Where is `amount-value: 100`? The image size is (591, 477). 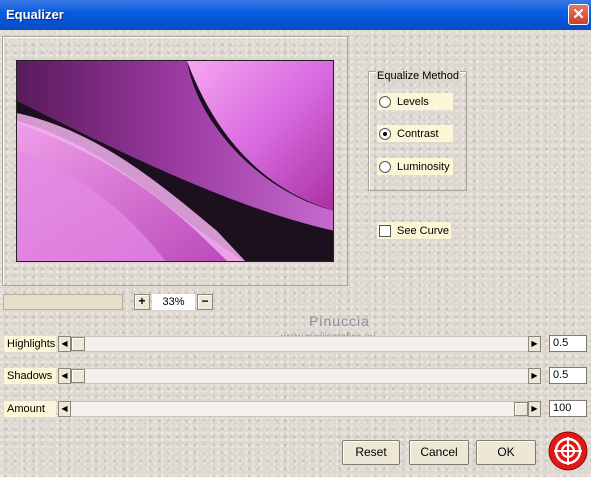
amount-value: 100 is located at coordinates (568, 408).